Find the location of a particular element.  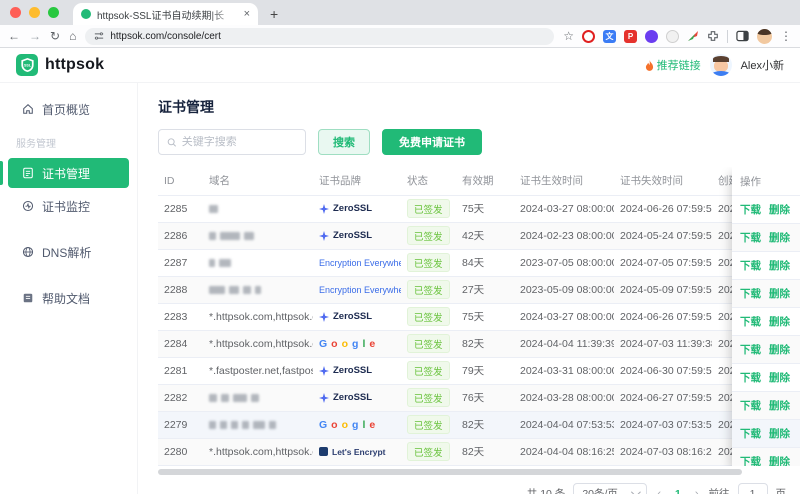

new-tab-button: + is located at coordinates (274, 14).